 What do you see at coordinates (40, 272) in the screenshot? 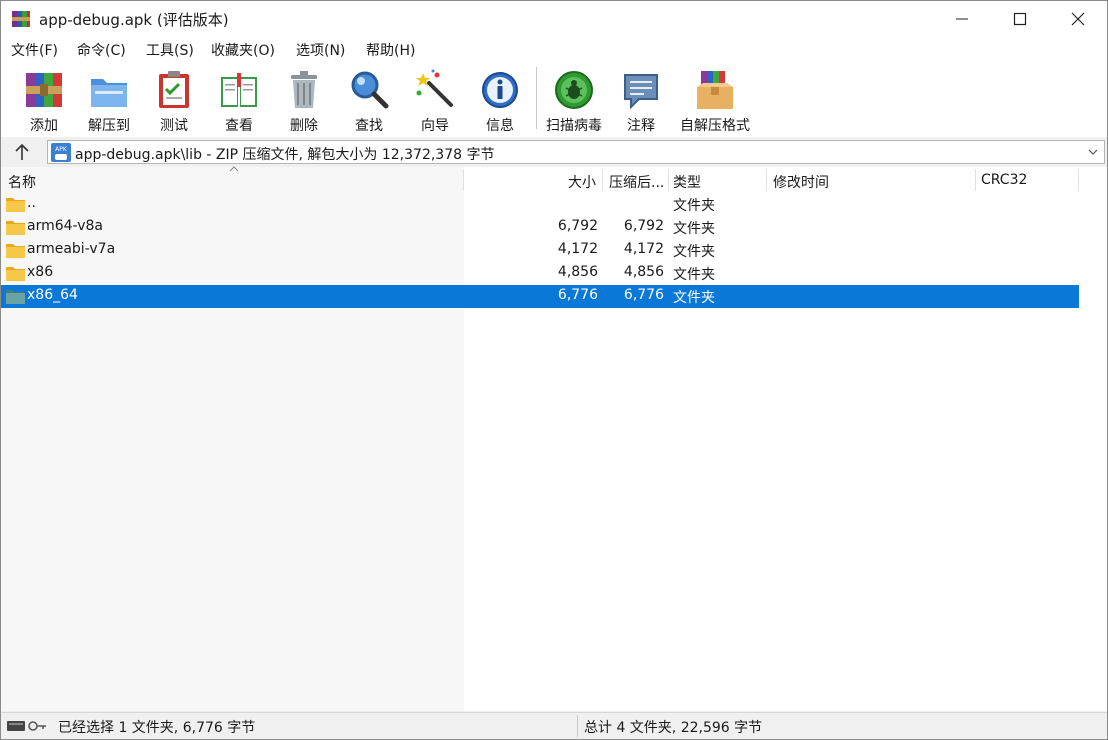
I see `row-name: x86` at bounding box center [40, 272].